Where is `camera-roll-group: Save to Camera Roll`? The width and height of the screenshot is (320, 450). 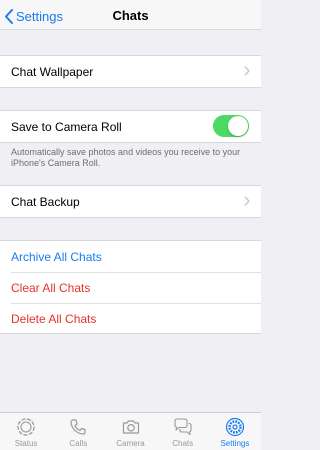
camera-roll-group: Save to Camera Roll is located at coordinates (130, 126).